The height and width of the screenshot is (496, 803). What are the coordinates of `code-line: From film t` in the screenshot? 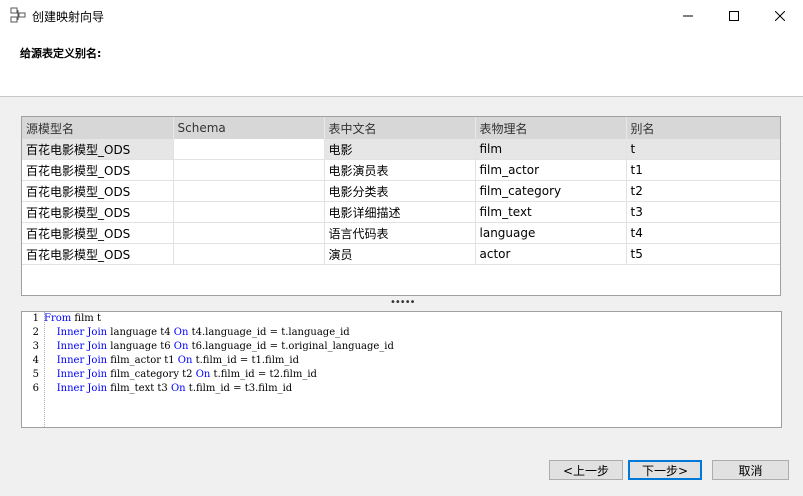 It's located at (72, 318).